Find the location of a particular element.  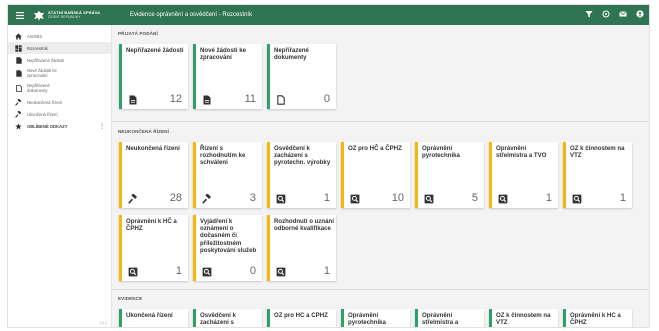

sidebar-item-rozcestnik: Rozcestník is located at coordinates (59, 48).